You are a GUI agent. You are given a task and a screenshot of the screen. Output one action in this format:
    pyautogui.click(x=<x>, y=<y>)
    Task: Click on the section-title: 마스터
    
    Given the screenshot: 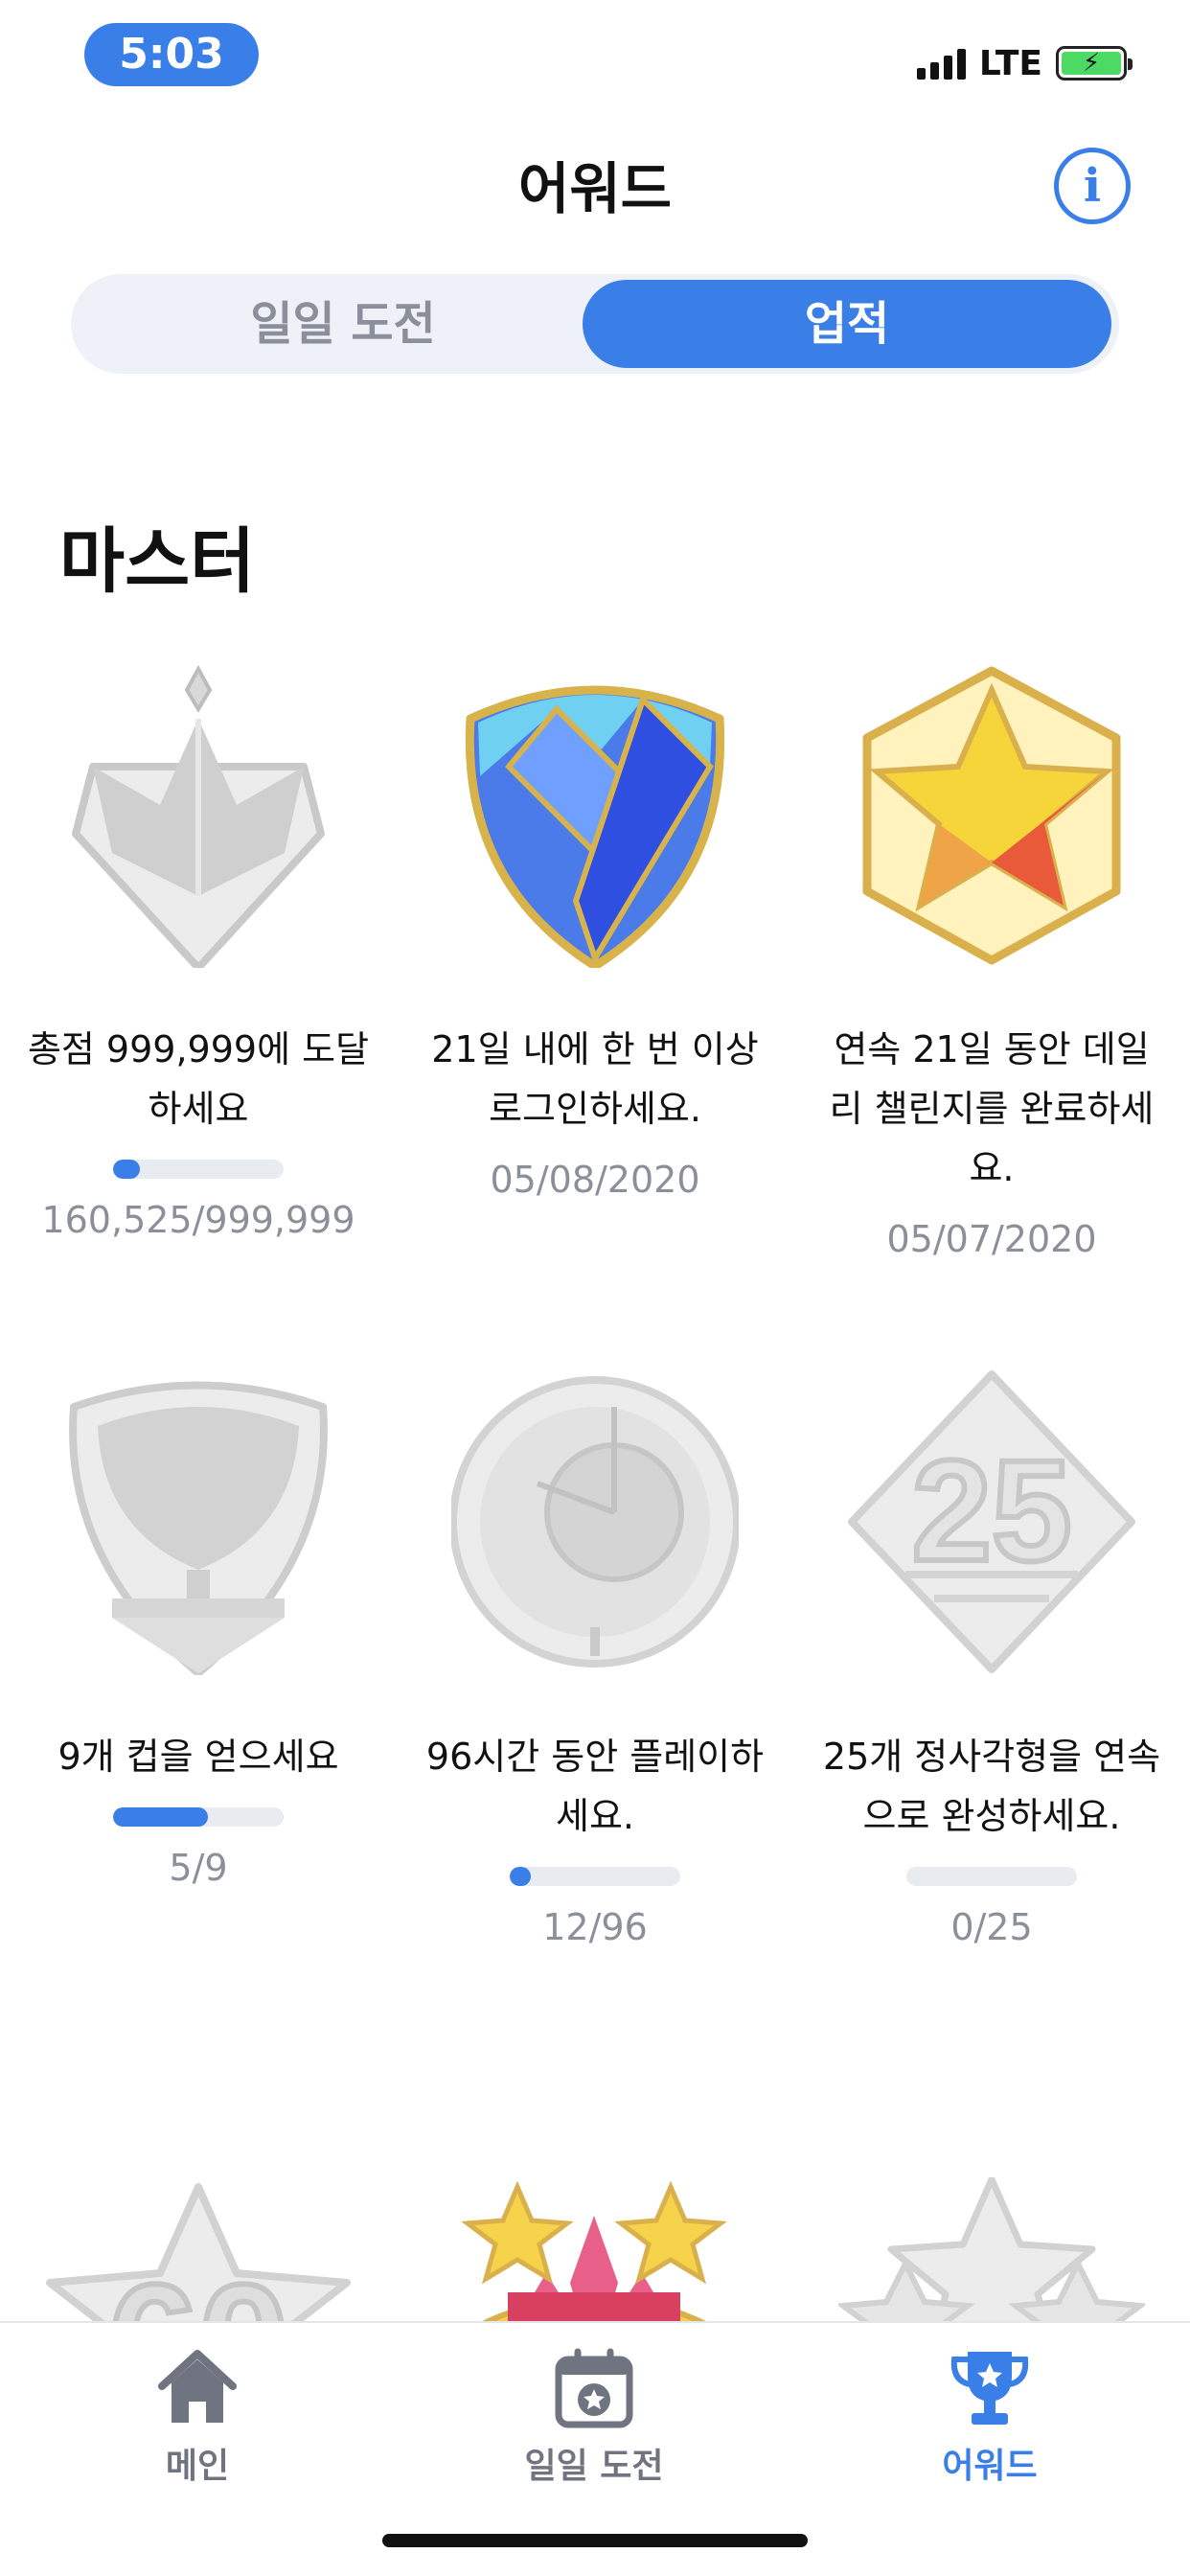 What is the action you would take?
    pyautogui.click(x=158, y=561)
    